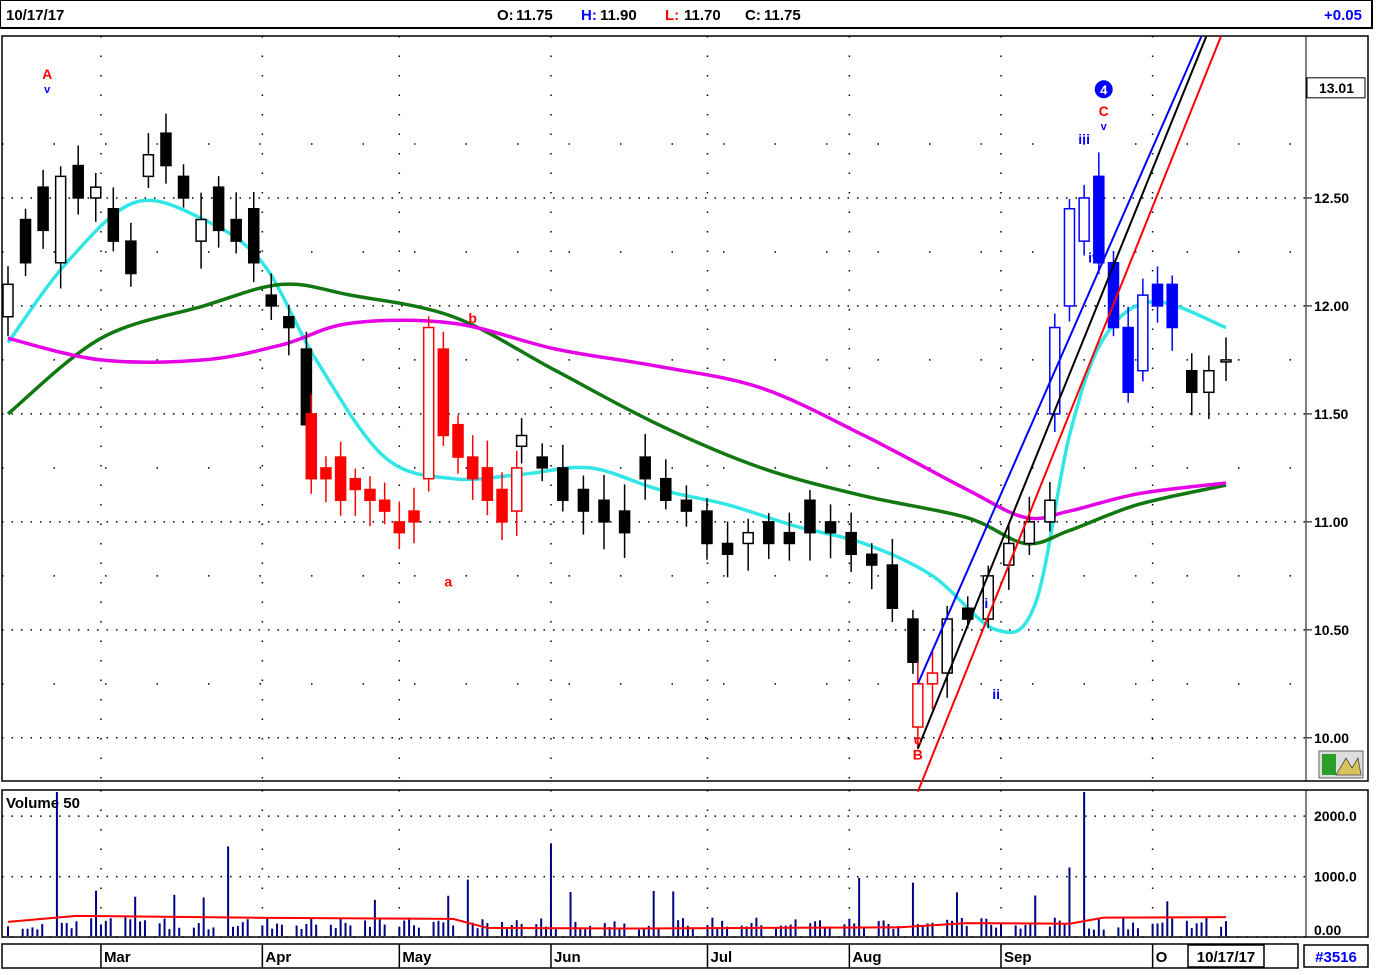 The image size is (1400, 975). I want to click on header-open-label: O:, so click(505, 15).